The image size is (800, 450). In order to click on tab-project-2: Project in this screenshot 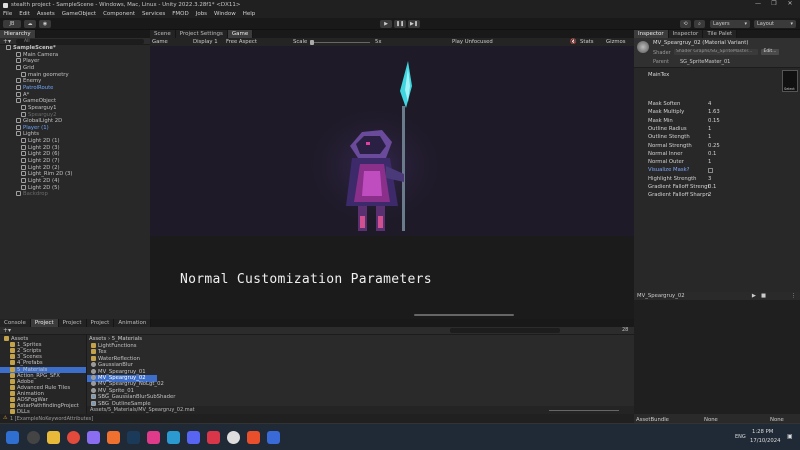, I will do `click(72, 323)`.